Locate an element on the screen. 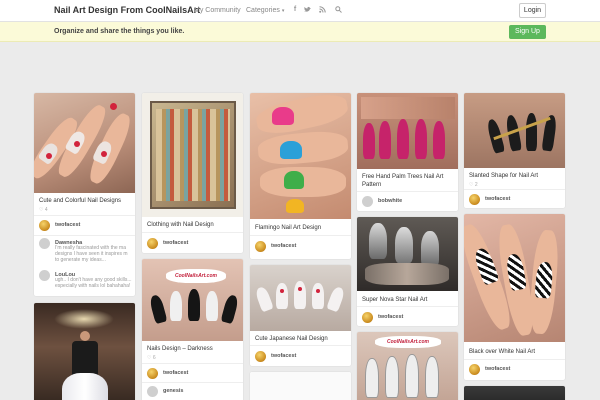 This screenshot has width=600, height=400. site-brand: Nail Art Design From CoolNailsArt is located at coordinates (127, 10).